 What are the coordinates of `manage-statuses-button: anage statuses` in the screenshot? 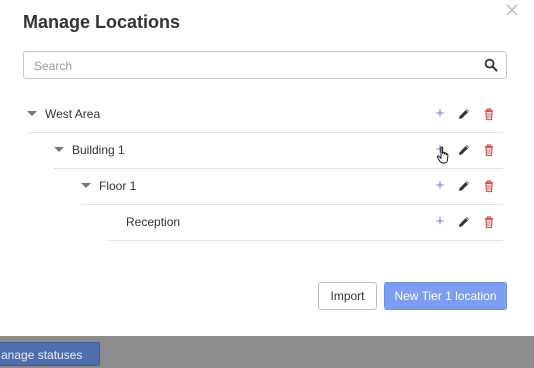 It's located at (50, 354).